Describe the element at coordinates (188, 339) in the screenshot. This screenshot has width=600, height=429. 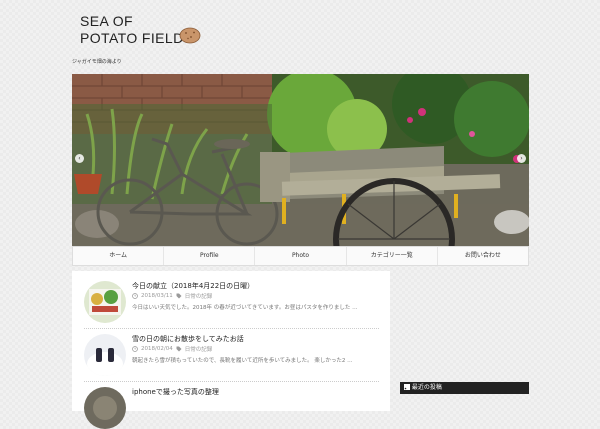
I see `post-title: 雪の日の朝にお散歩をしてみたお話` at that location.